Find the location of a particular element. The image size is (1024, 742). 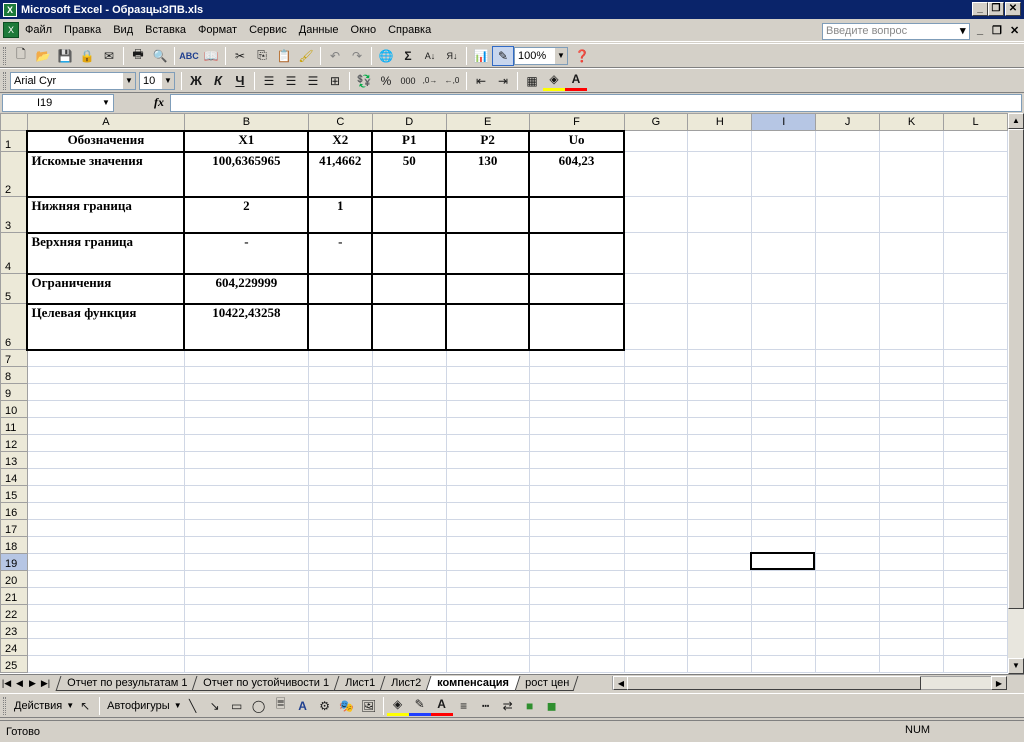

last-sheet-icon: ▶| is located at coordinates (45, 683).